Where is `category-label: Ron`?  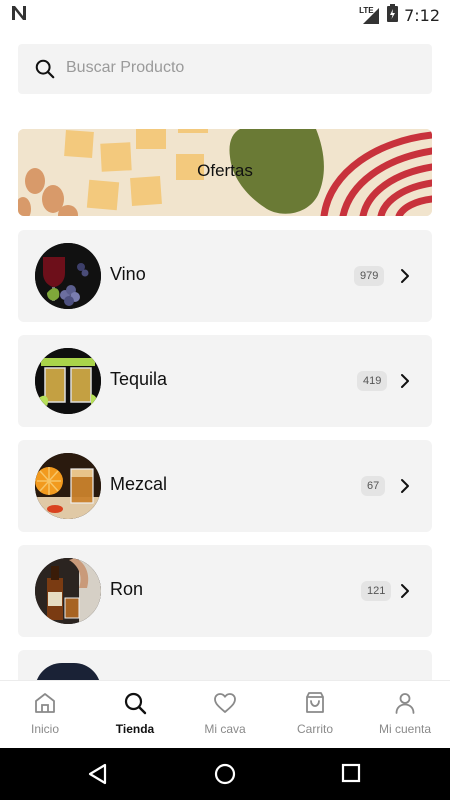
category-label: Ron is located at coordinates (127, 589).